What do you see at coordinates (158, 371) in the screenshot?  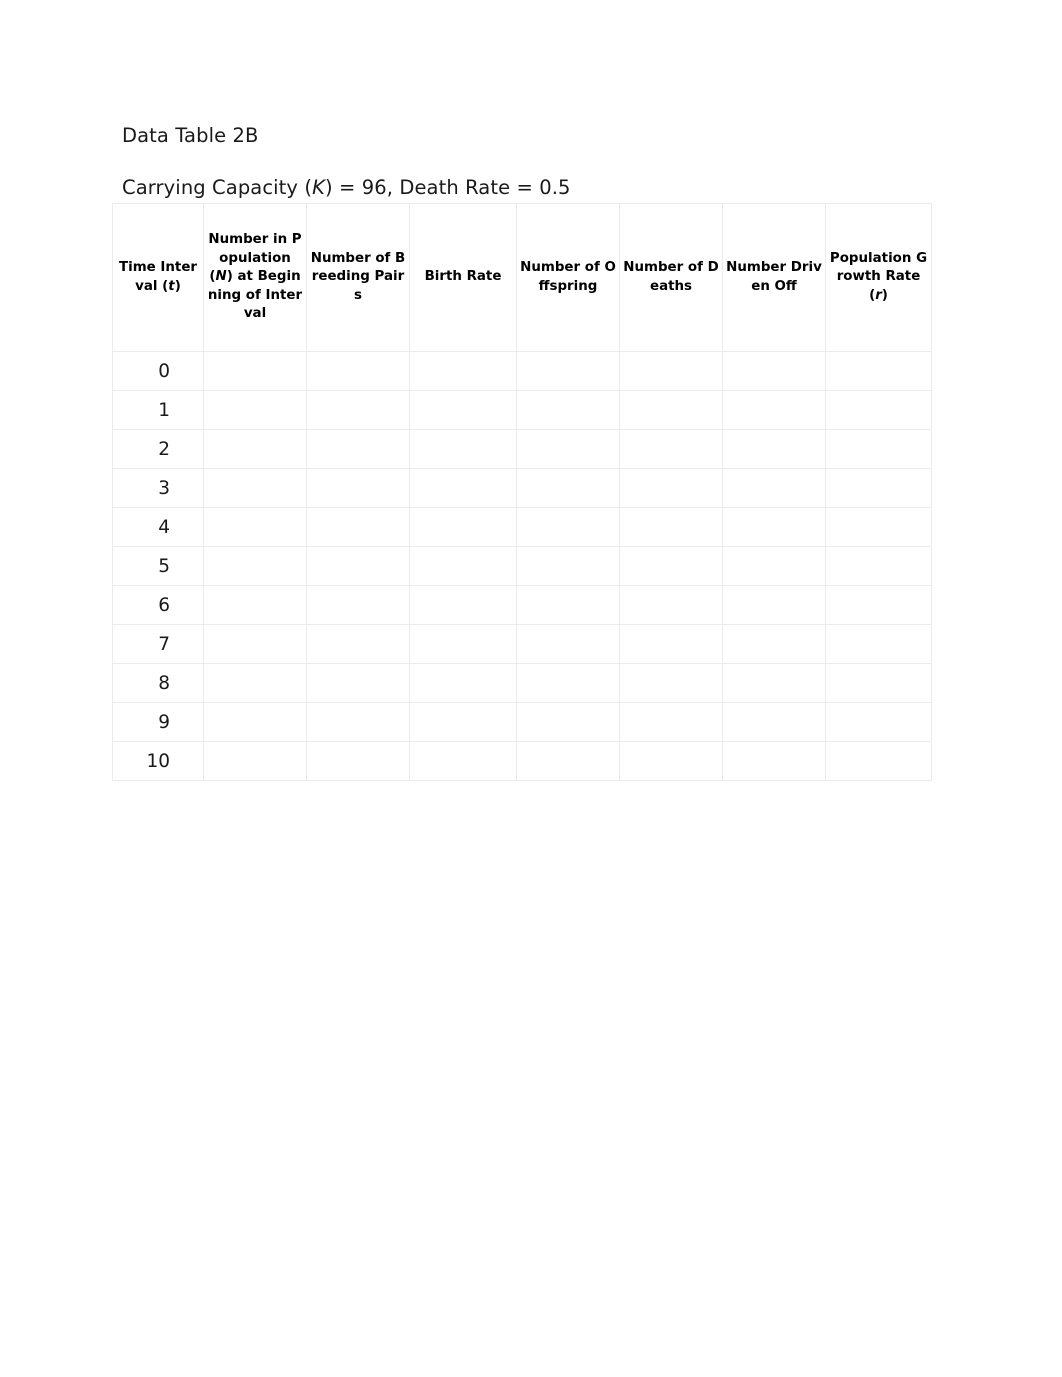 I see `table-cell-time_interval: 0` at bounding box center [158, 371].